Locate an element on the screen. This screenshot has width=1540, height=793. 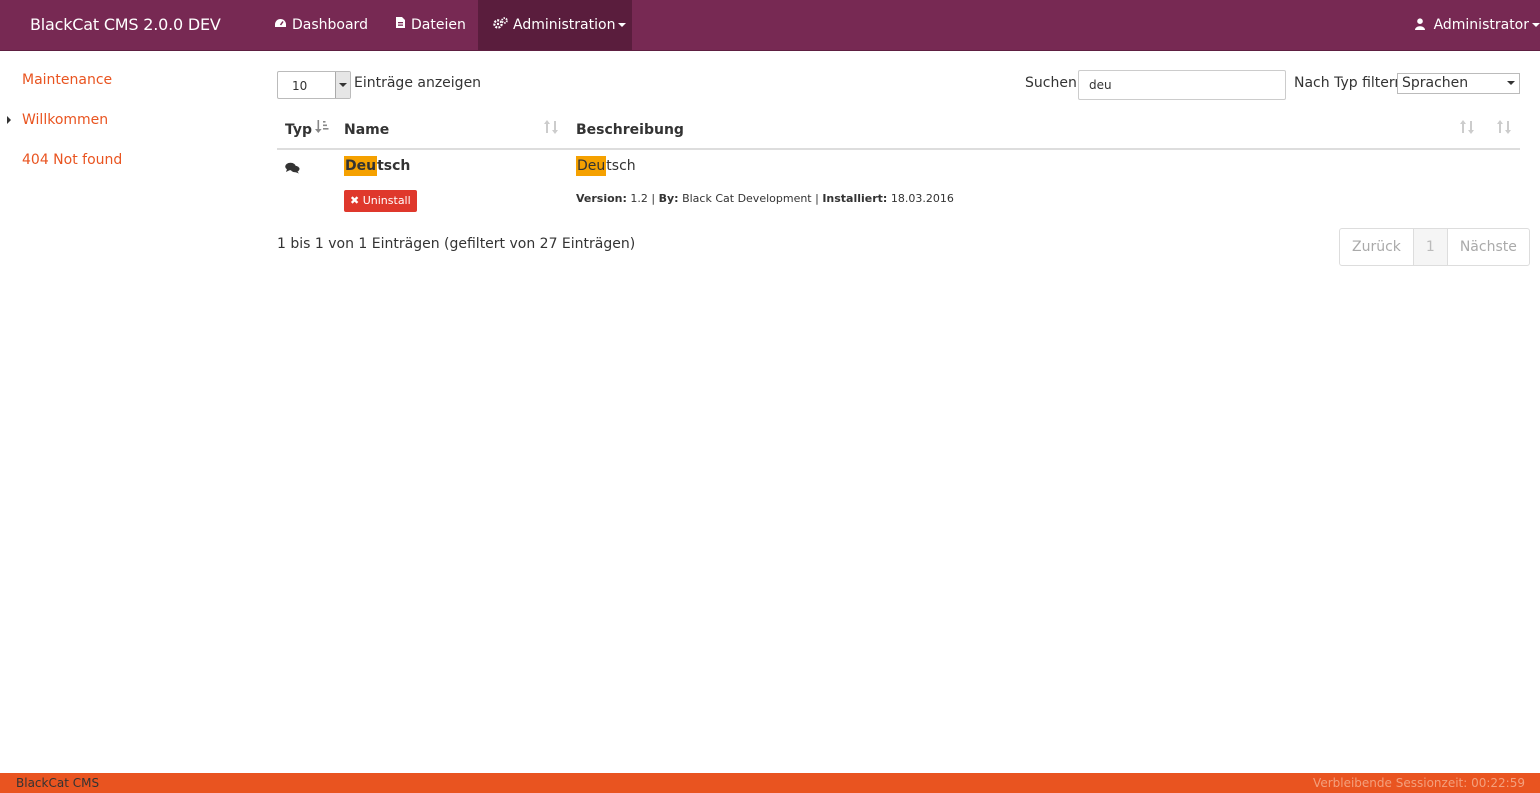
nav-administration-label: Administration is located at coordinates (564, 25).